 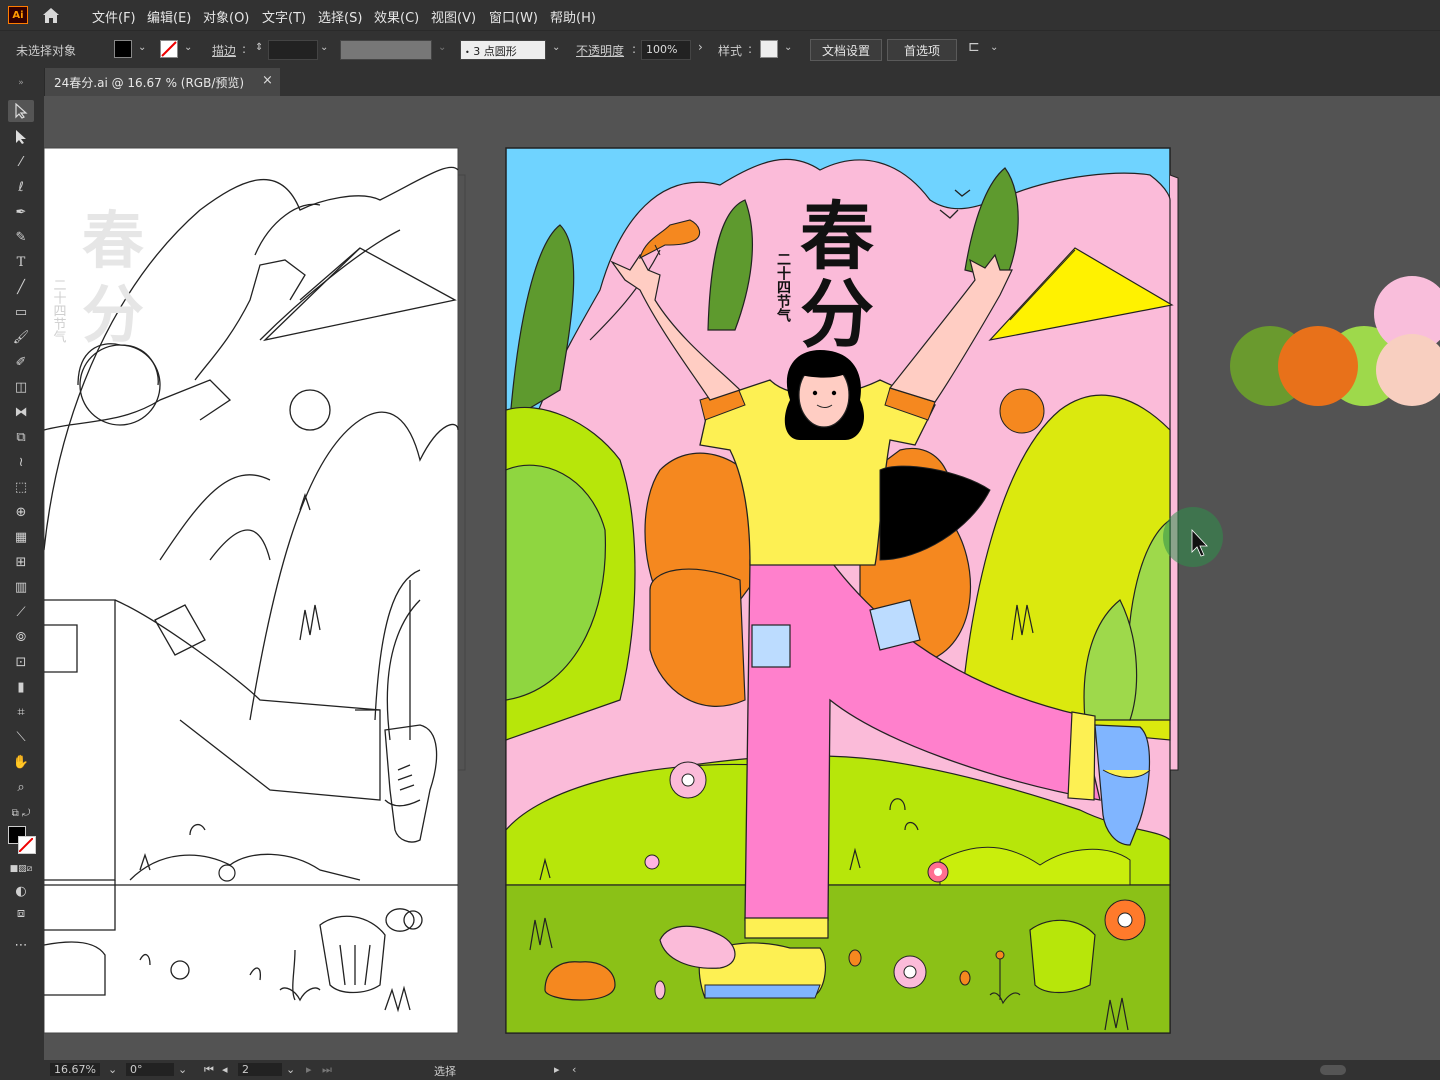 I want to click on stroke-swatch, so click(x=169, y=49).